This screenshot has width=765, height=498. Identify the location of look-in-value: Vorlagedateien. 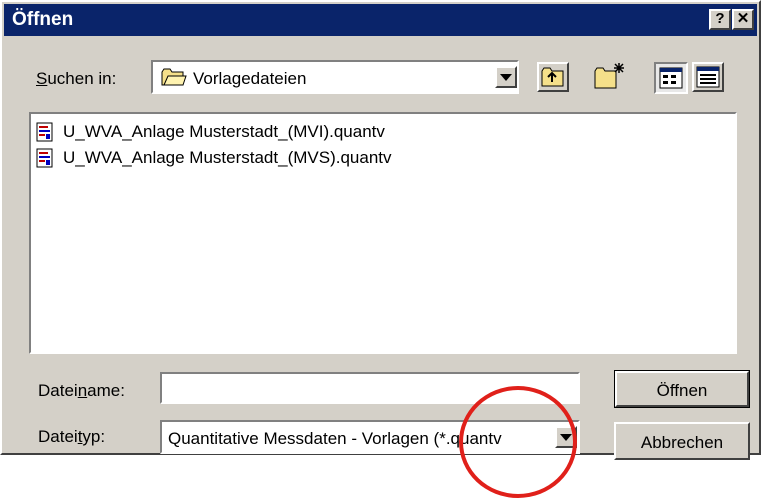
(250, 78).